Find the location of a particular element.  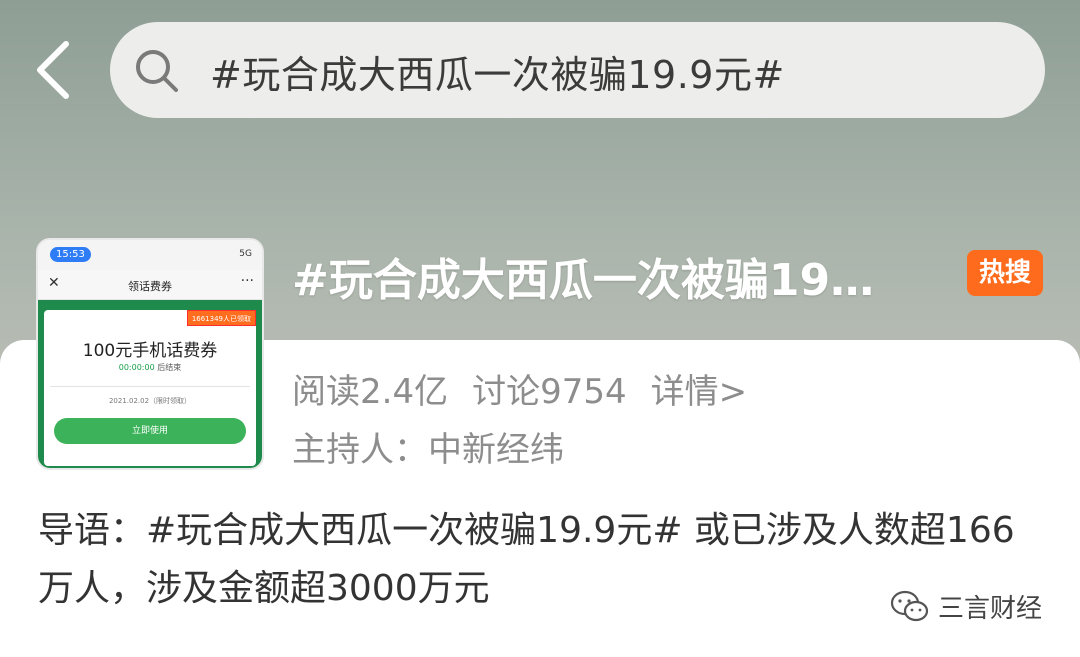

search-bar: #玩合成大西瓜一次被骗19.9元# is located at coordinates (577, 70).